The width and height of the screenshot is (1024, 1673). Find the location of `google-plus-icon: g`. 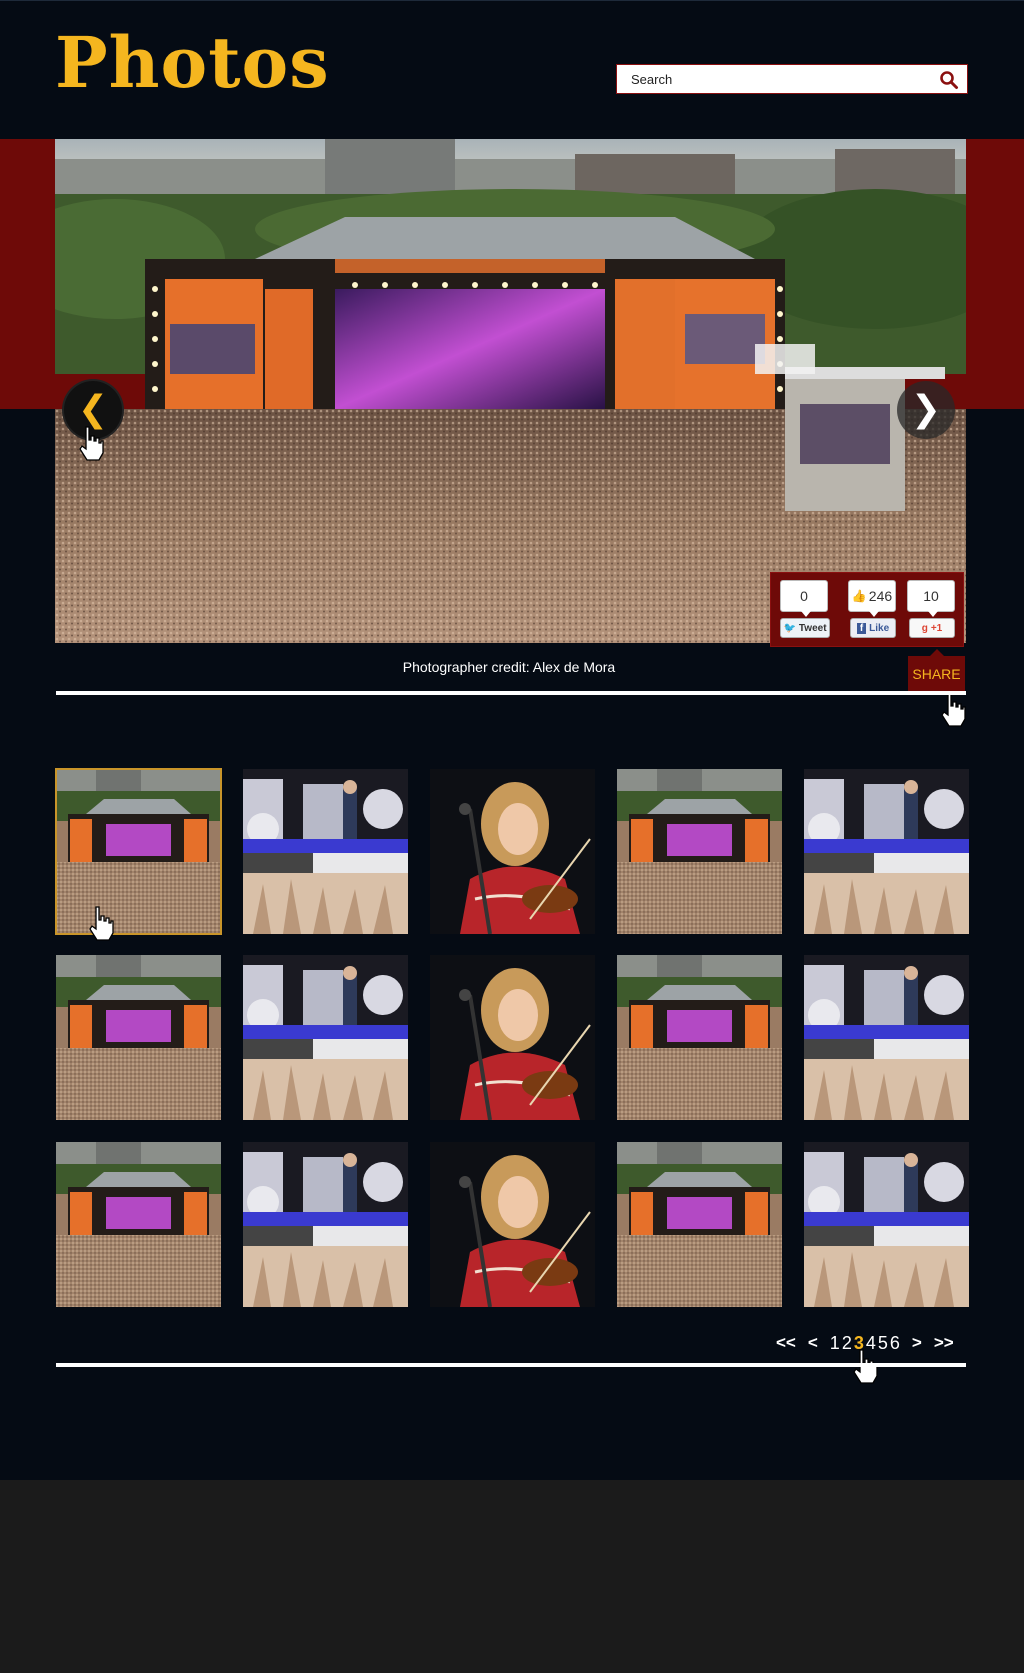

google-plus-icon: g is located at coordinates (924, 628).